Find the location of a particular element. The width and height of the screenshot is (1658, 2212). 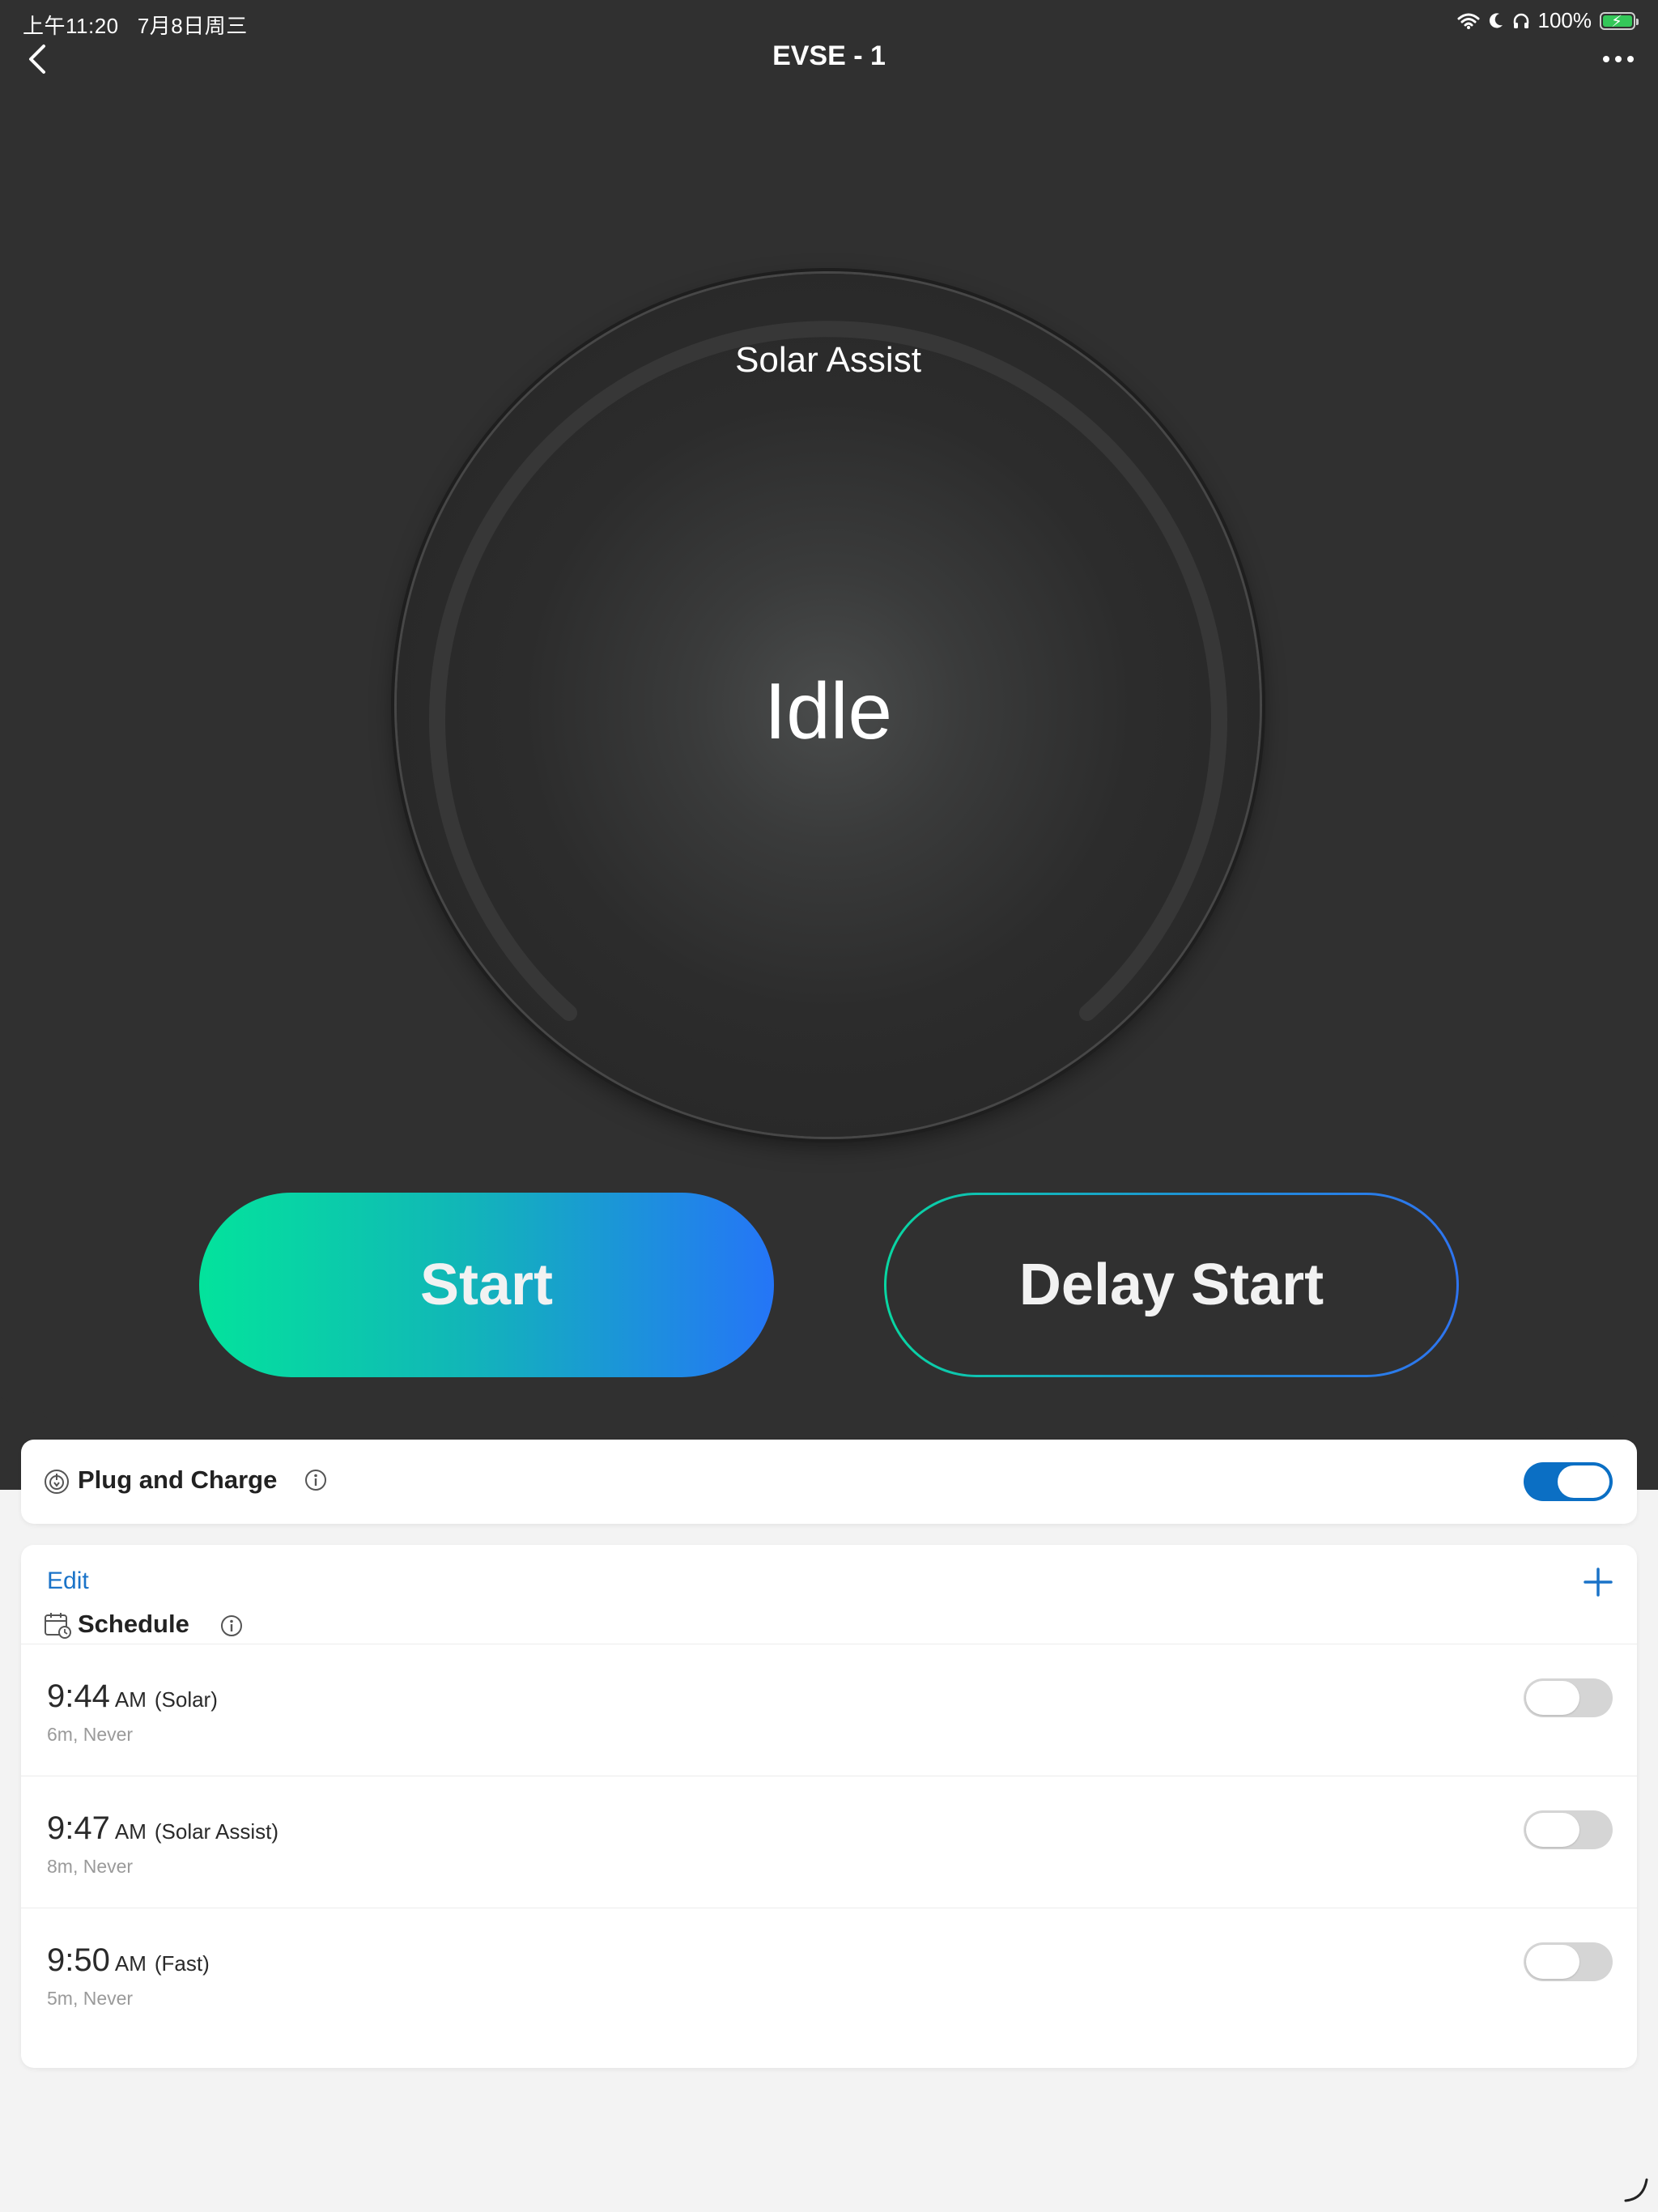

schedule-time: 9:47 AM (Solar Assist) is located at coordinates (162, 1829).